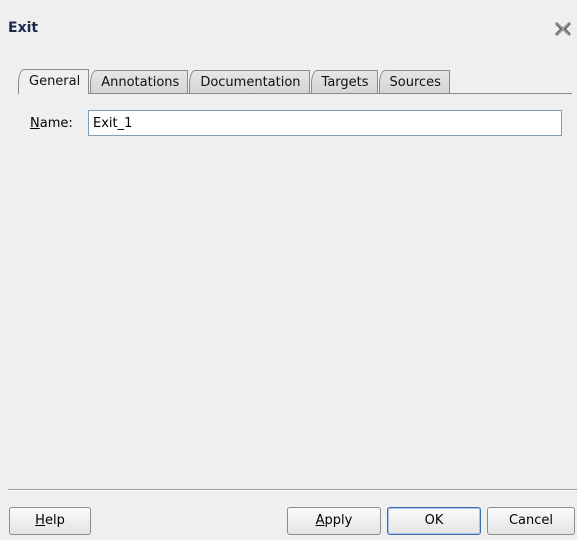  Describe the element at coordinates (54, 520) in the screenshot. I see `help-label: elp` at that location.